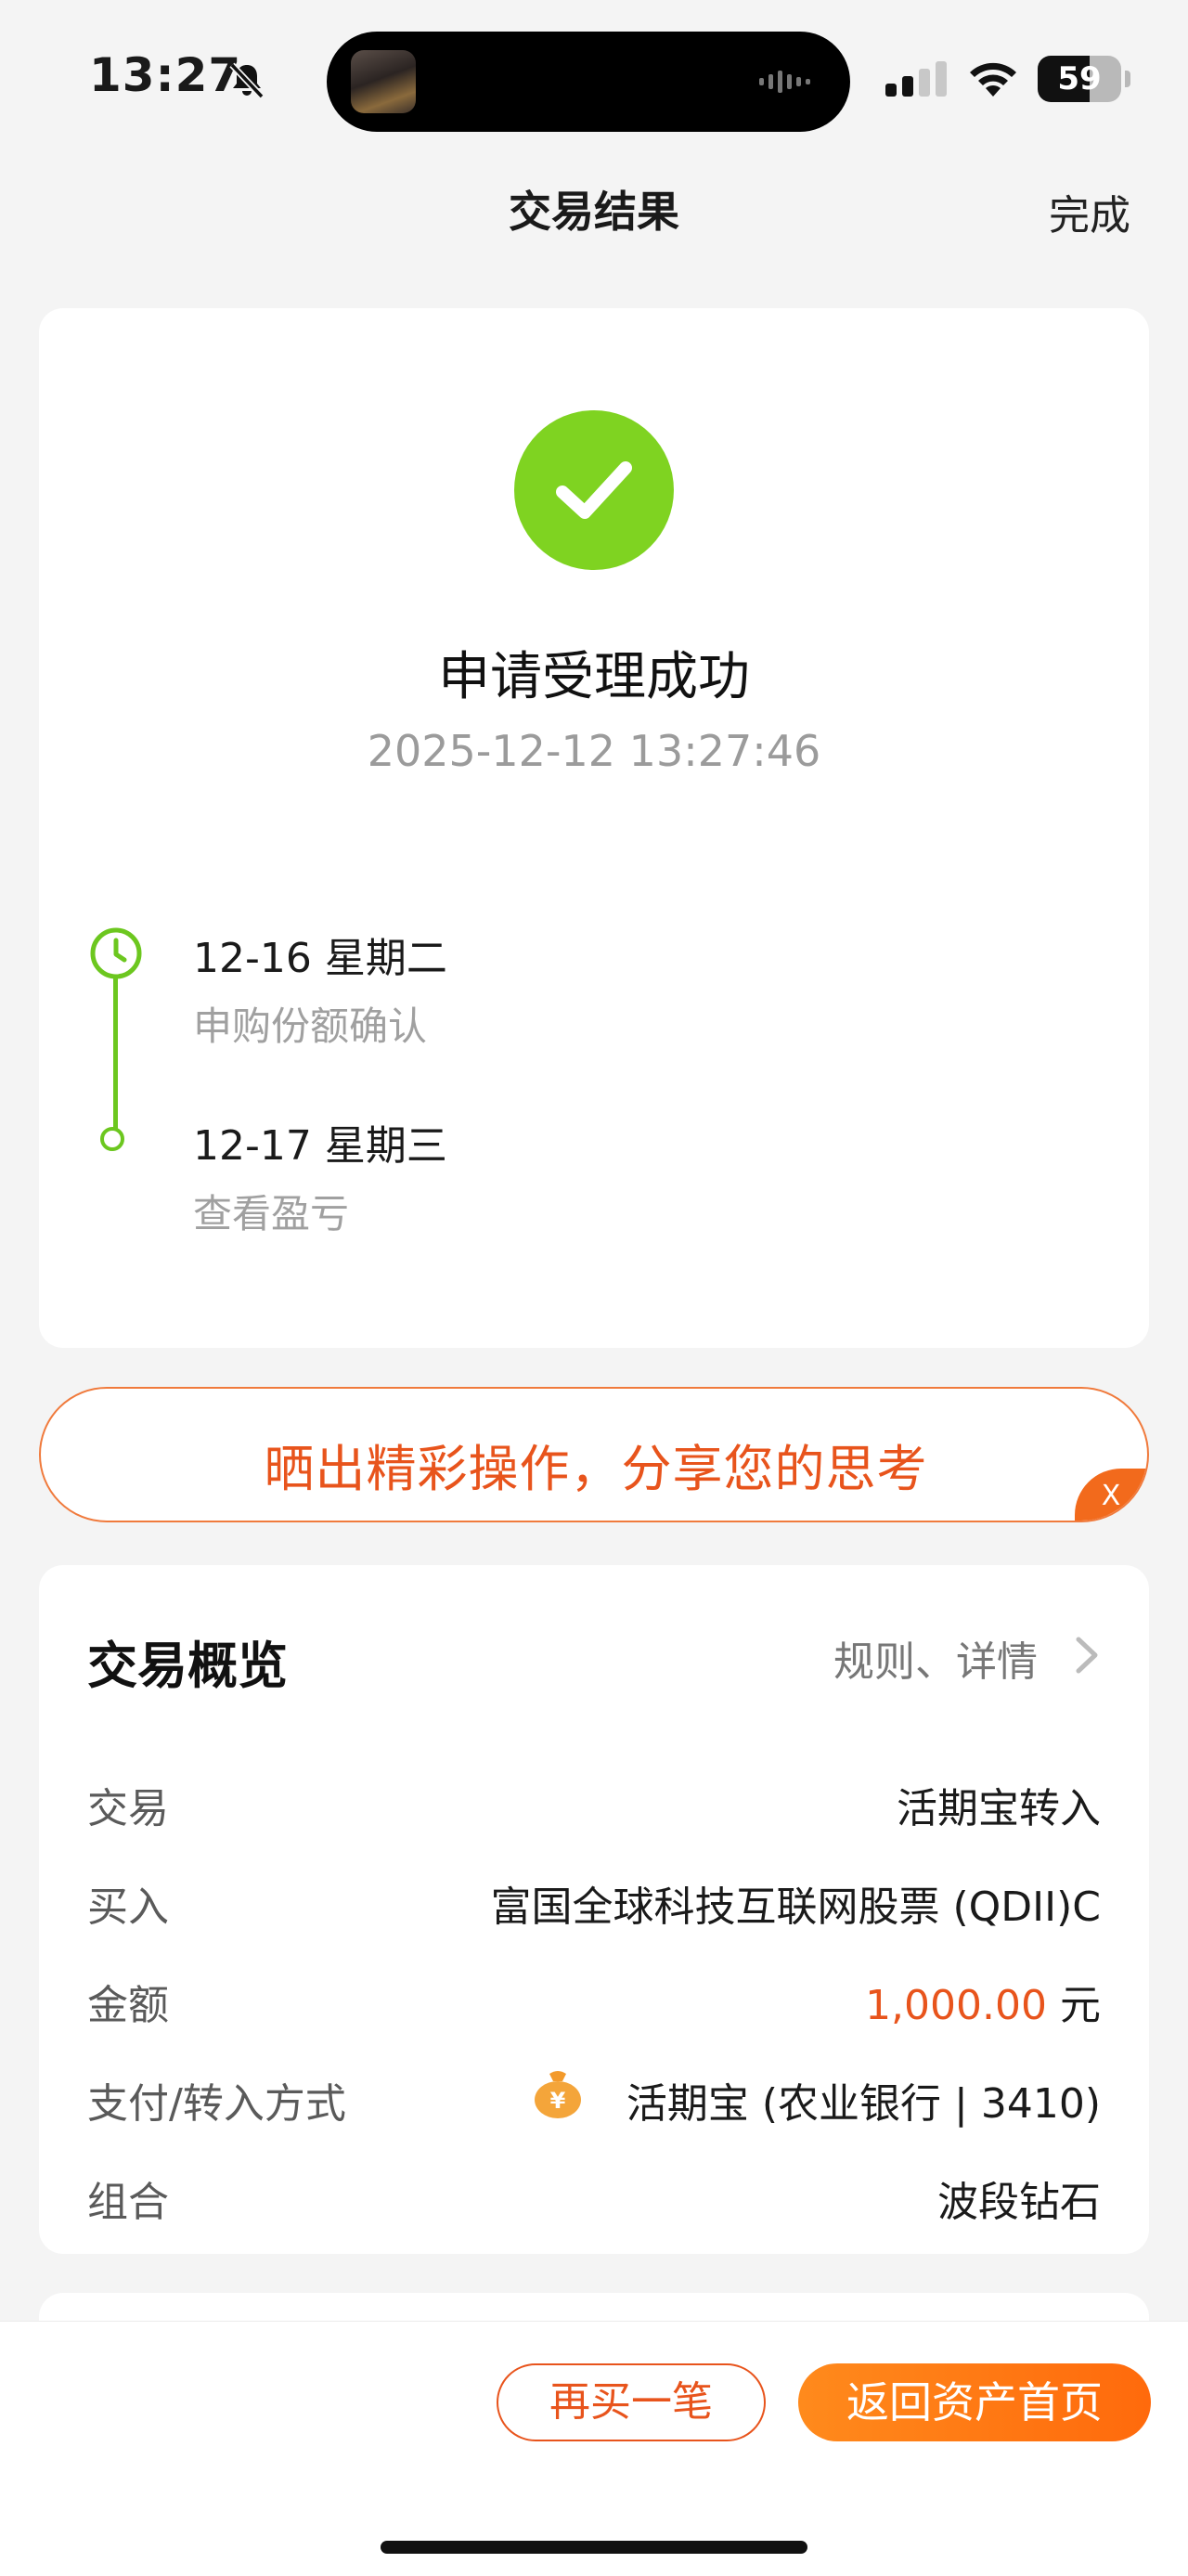 The height and width of the screenshot is (2576, 1188). Describe the element at coordinates (128, 1907) in the screenshot. I see `buy-label: 买入` at that location.